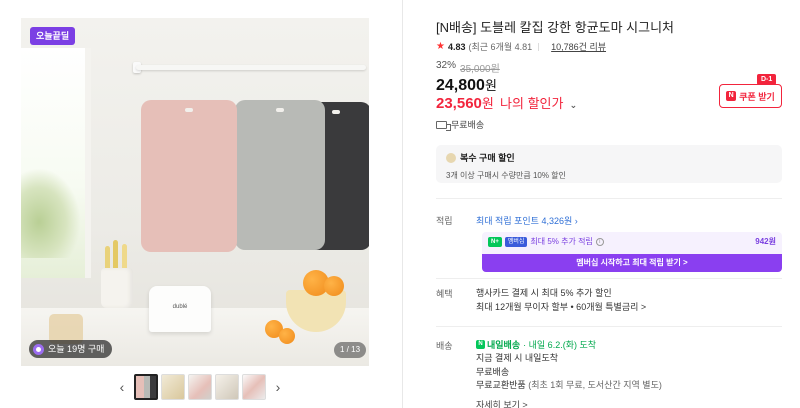 The width and height of the screenshot is (800, 408). I want to click on column-divider, so click(402, 204).